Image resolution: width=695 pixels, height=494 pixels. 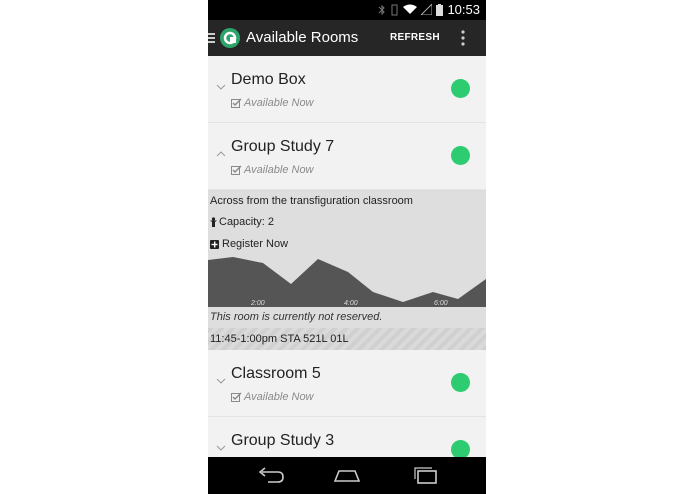 I want to click on occupancy-chart: 2:00 4:00 6:00, so click(x=347, y=282).